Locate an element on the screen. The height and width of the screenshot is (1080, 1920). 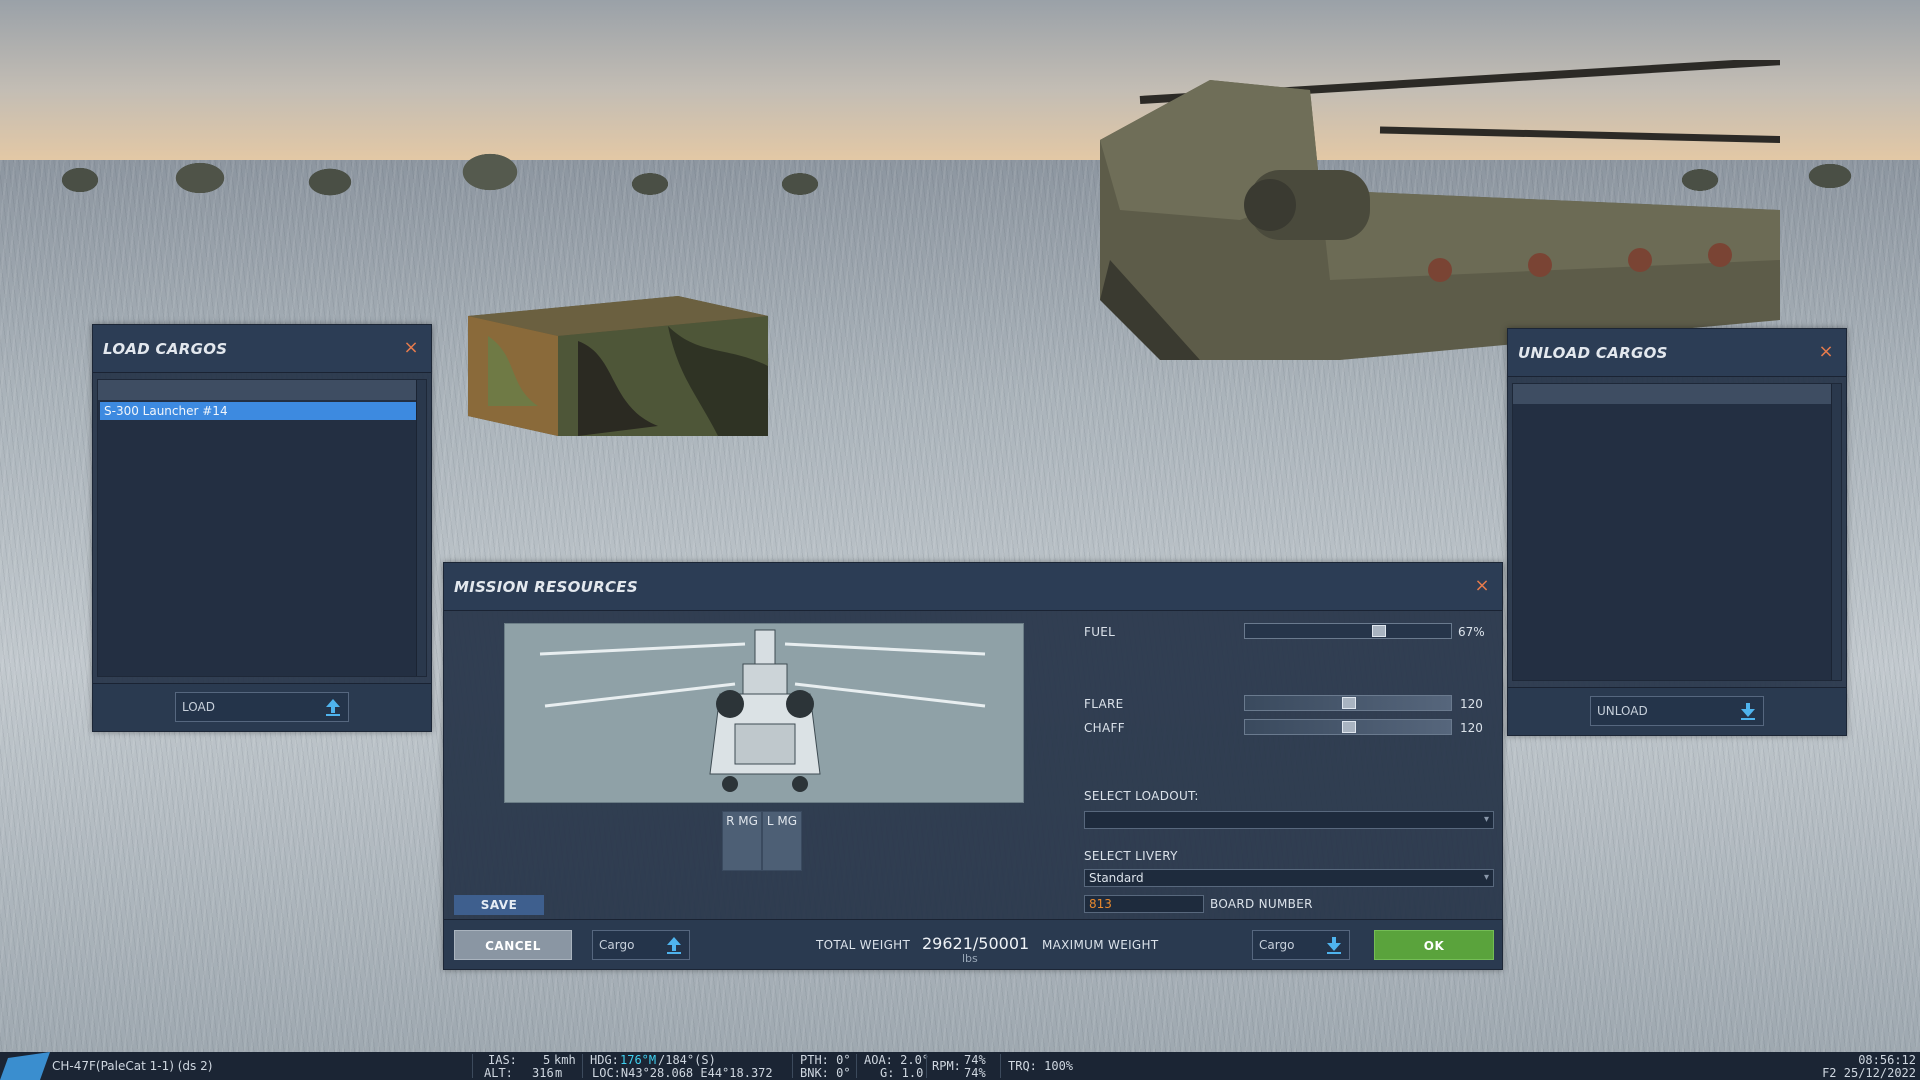
load-cargos-panel: LOAD CARGOS × S-300 Launcher #14 LOAD is located at coordinates (262, 528).